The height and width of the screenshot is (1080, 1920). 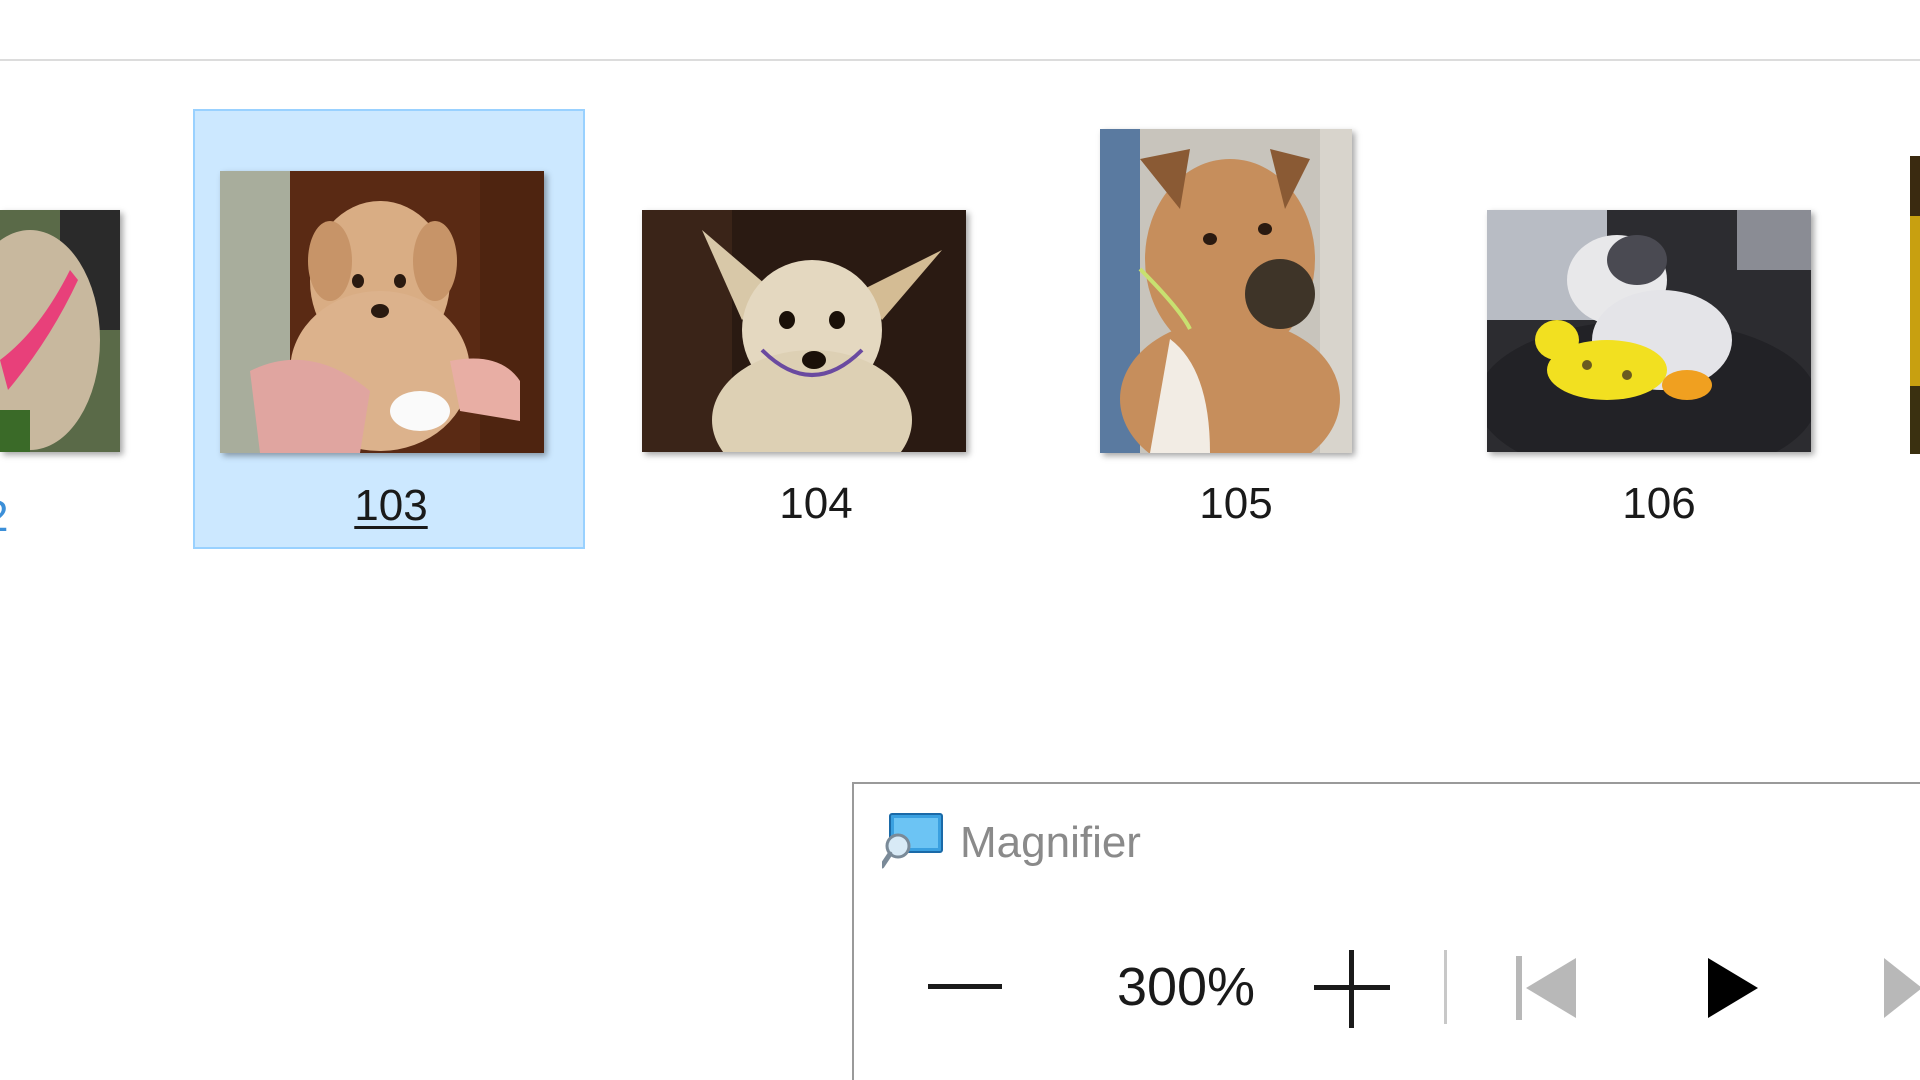 I want to click on toolbar-separator, so click(x=1445, y=987).